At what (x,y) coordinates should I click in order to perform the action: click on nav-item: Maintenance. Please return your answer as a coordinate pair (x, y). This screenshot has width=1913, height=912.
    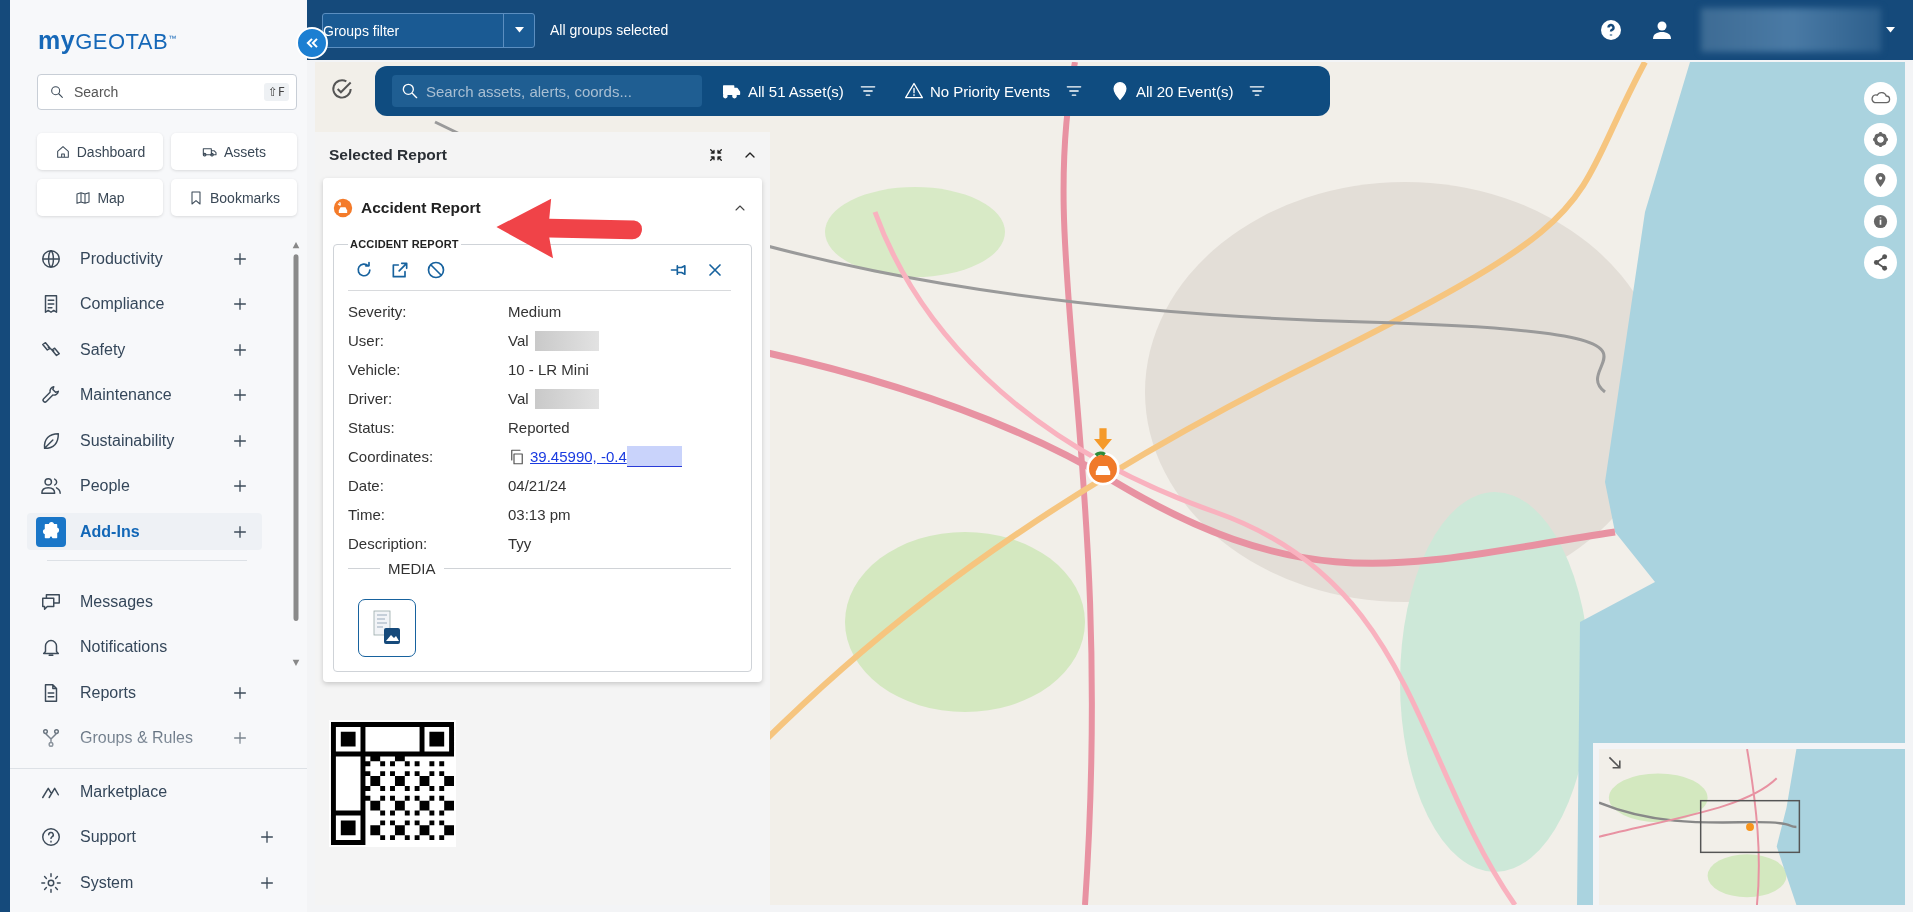
    Looking at the image, I should click on (144, 395).